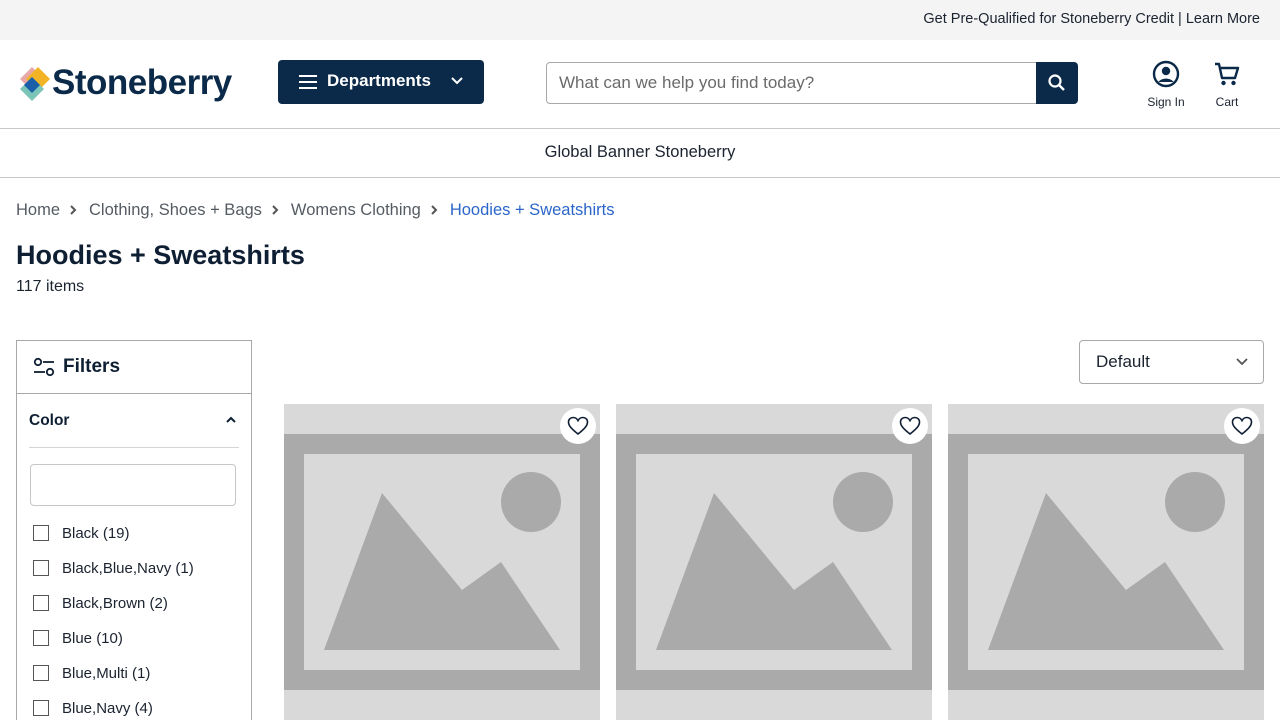 This screenshot has width=1280, height=720. What do you see at coordinates (134, 421) in the screenshot?
I see `color-filter-toggle: Color` at bounding box center [134, 421].